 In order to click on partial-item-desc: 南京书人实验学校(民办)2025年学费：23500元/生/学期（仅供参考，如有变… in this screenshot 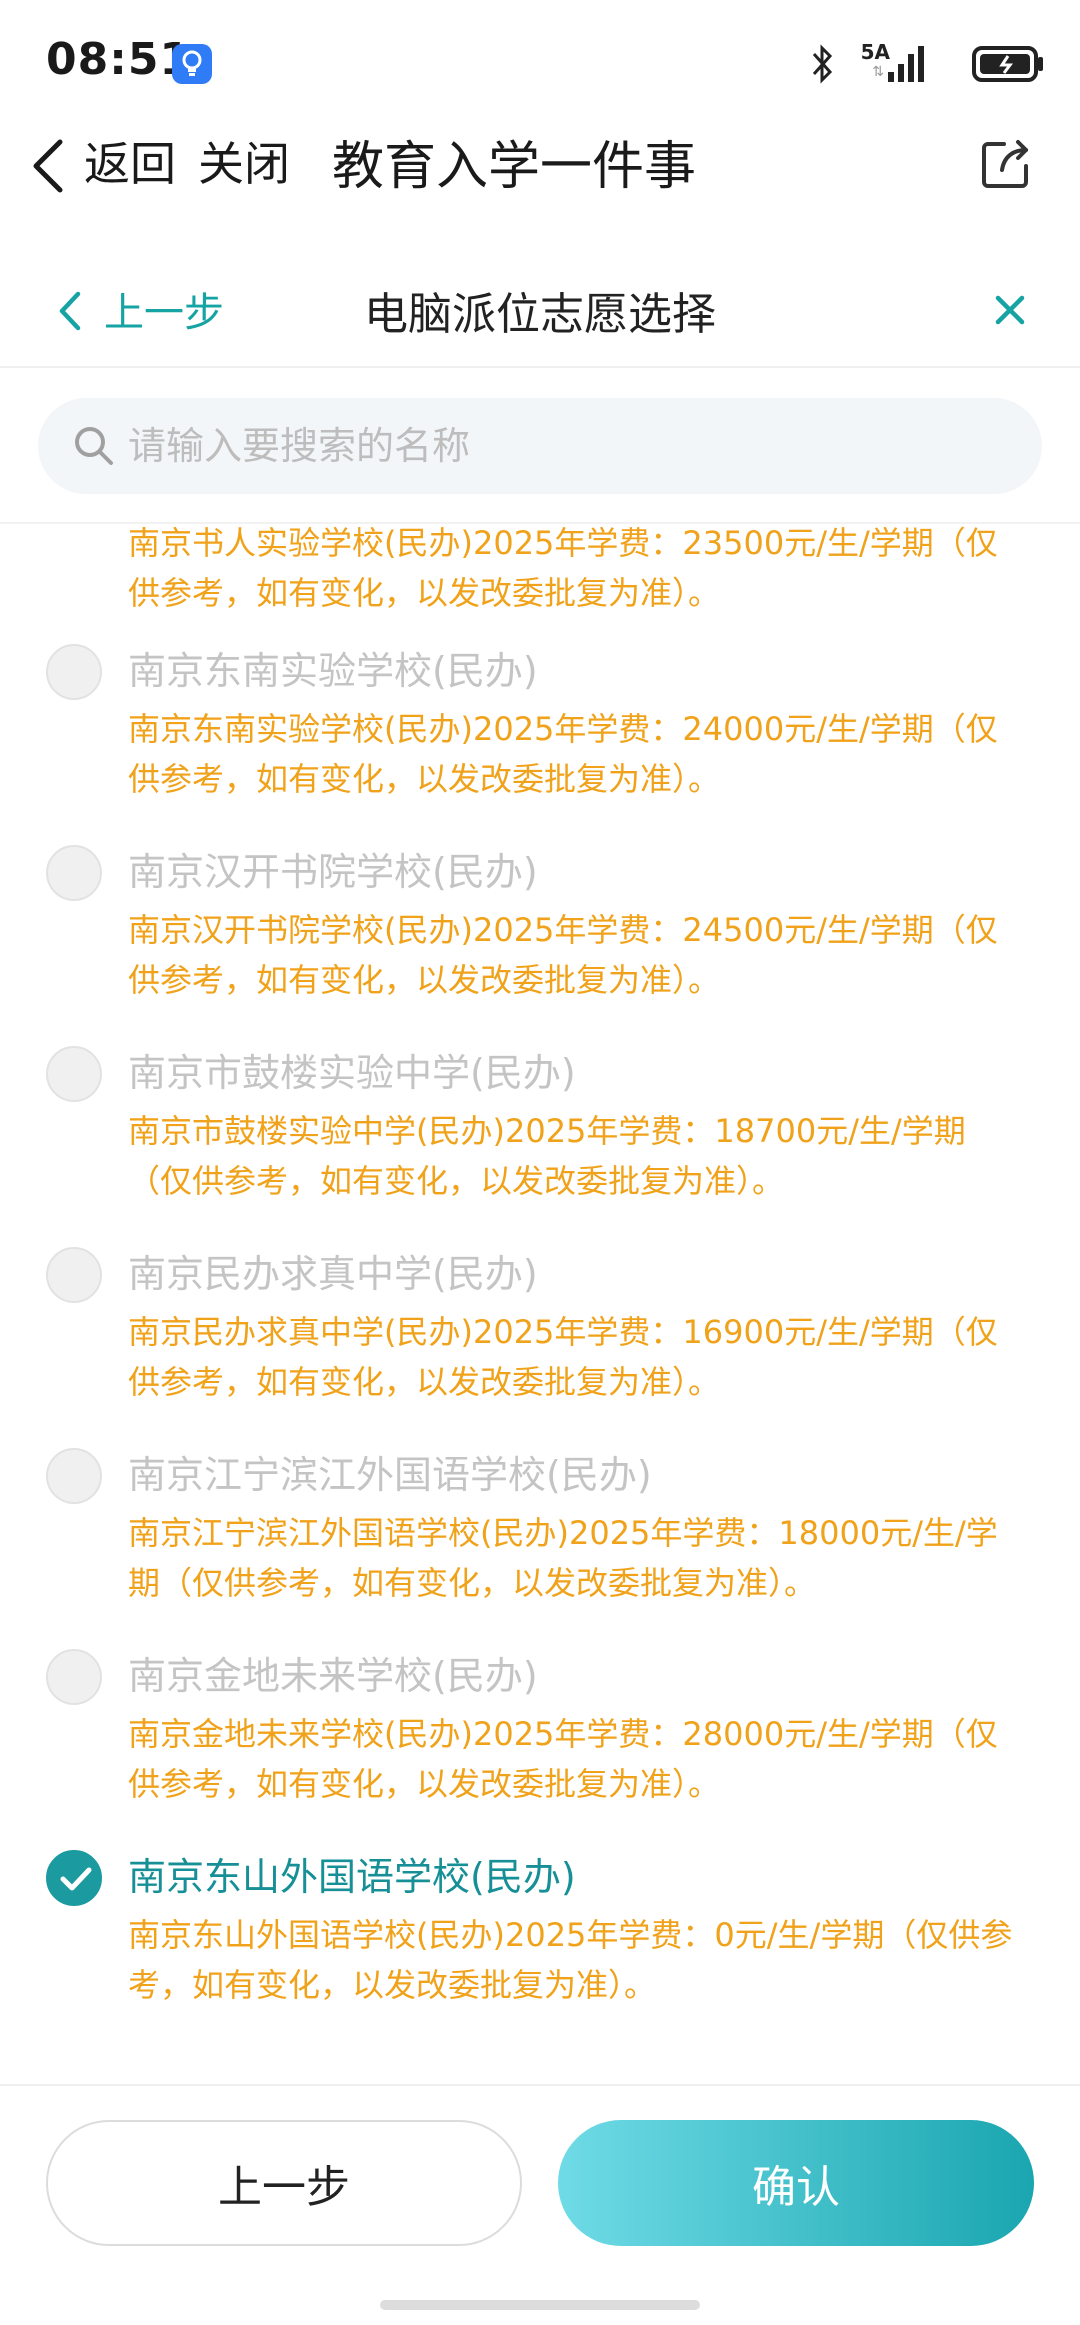, I will do `click(563, 568)`.